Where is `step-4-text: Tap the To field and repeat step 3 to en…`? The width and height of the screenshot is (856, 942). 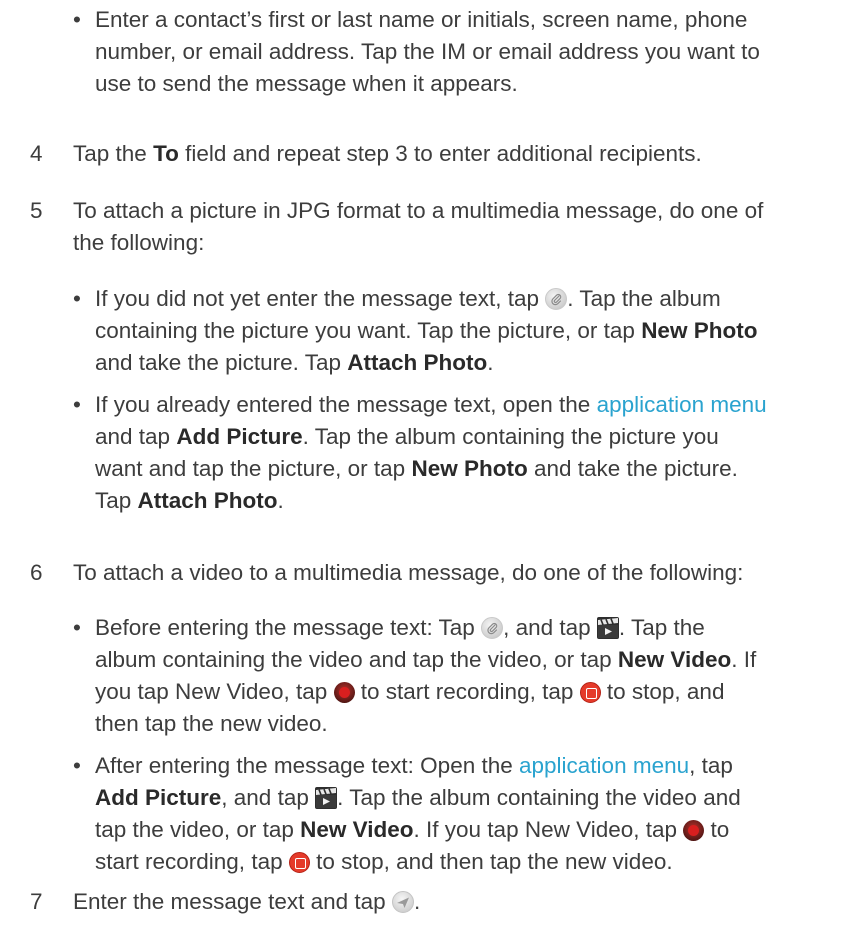
step-4-text: Tap the To field and repeat step 3 to en… is located at coordinates (387, 153).